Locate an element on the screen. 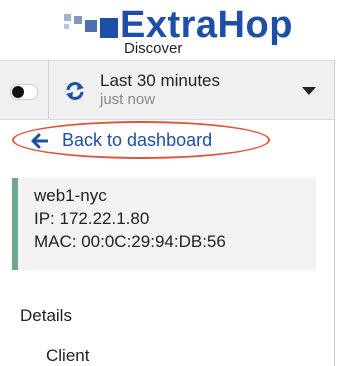 This screenshot has height=366, width=349. device-name: web1-nyc is located at coordinates (70, 195).